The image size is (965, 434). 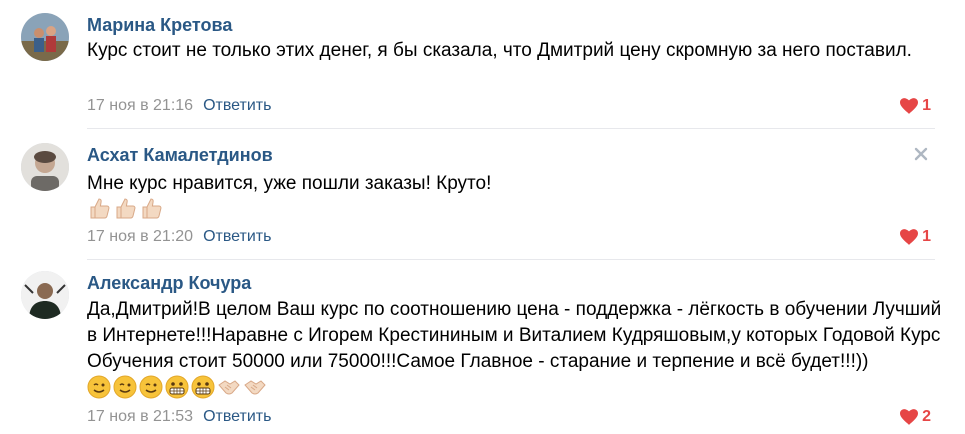 I want to click on comment-date: 17 ноя в 21:20, so click(x=140, y=236).